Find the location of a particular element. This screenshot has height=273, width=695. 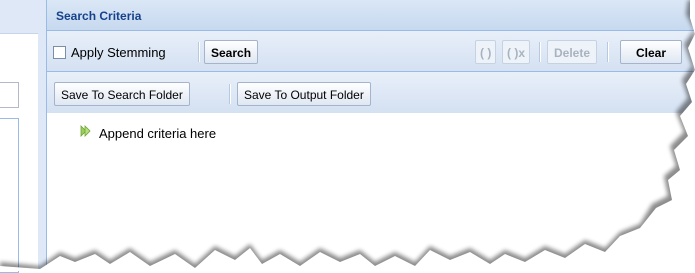

append-criteria-text: Append criteria here is located at coordinates (157, 133).